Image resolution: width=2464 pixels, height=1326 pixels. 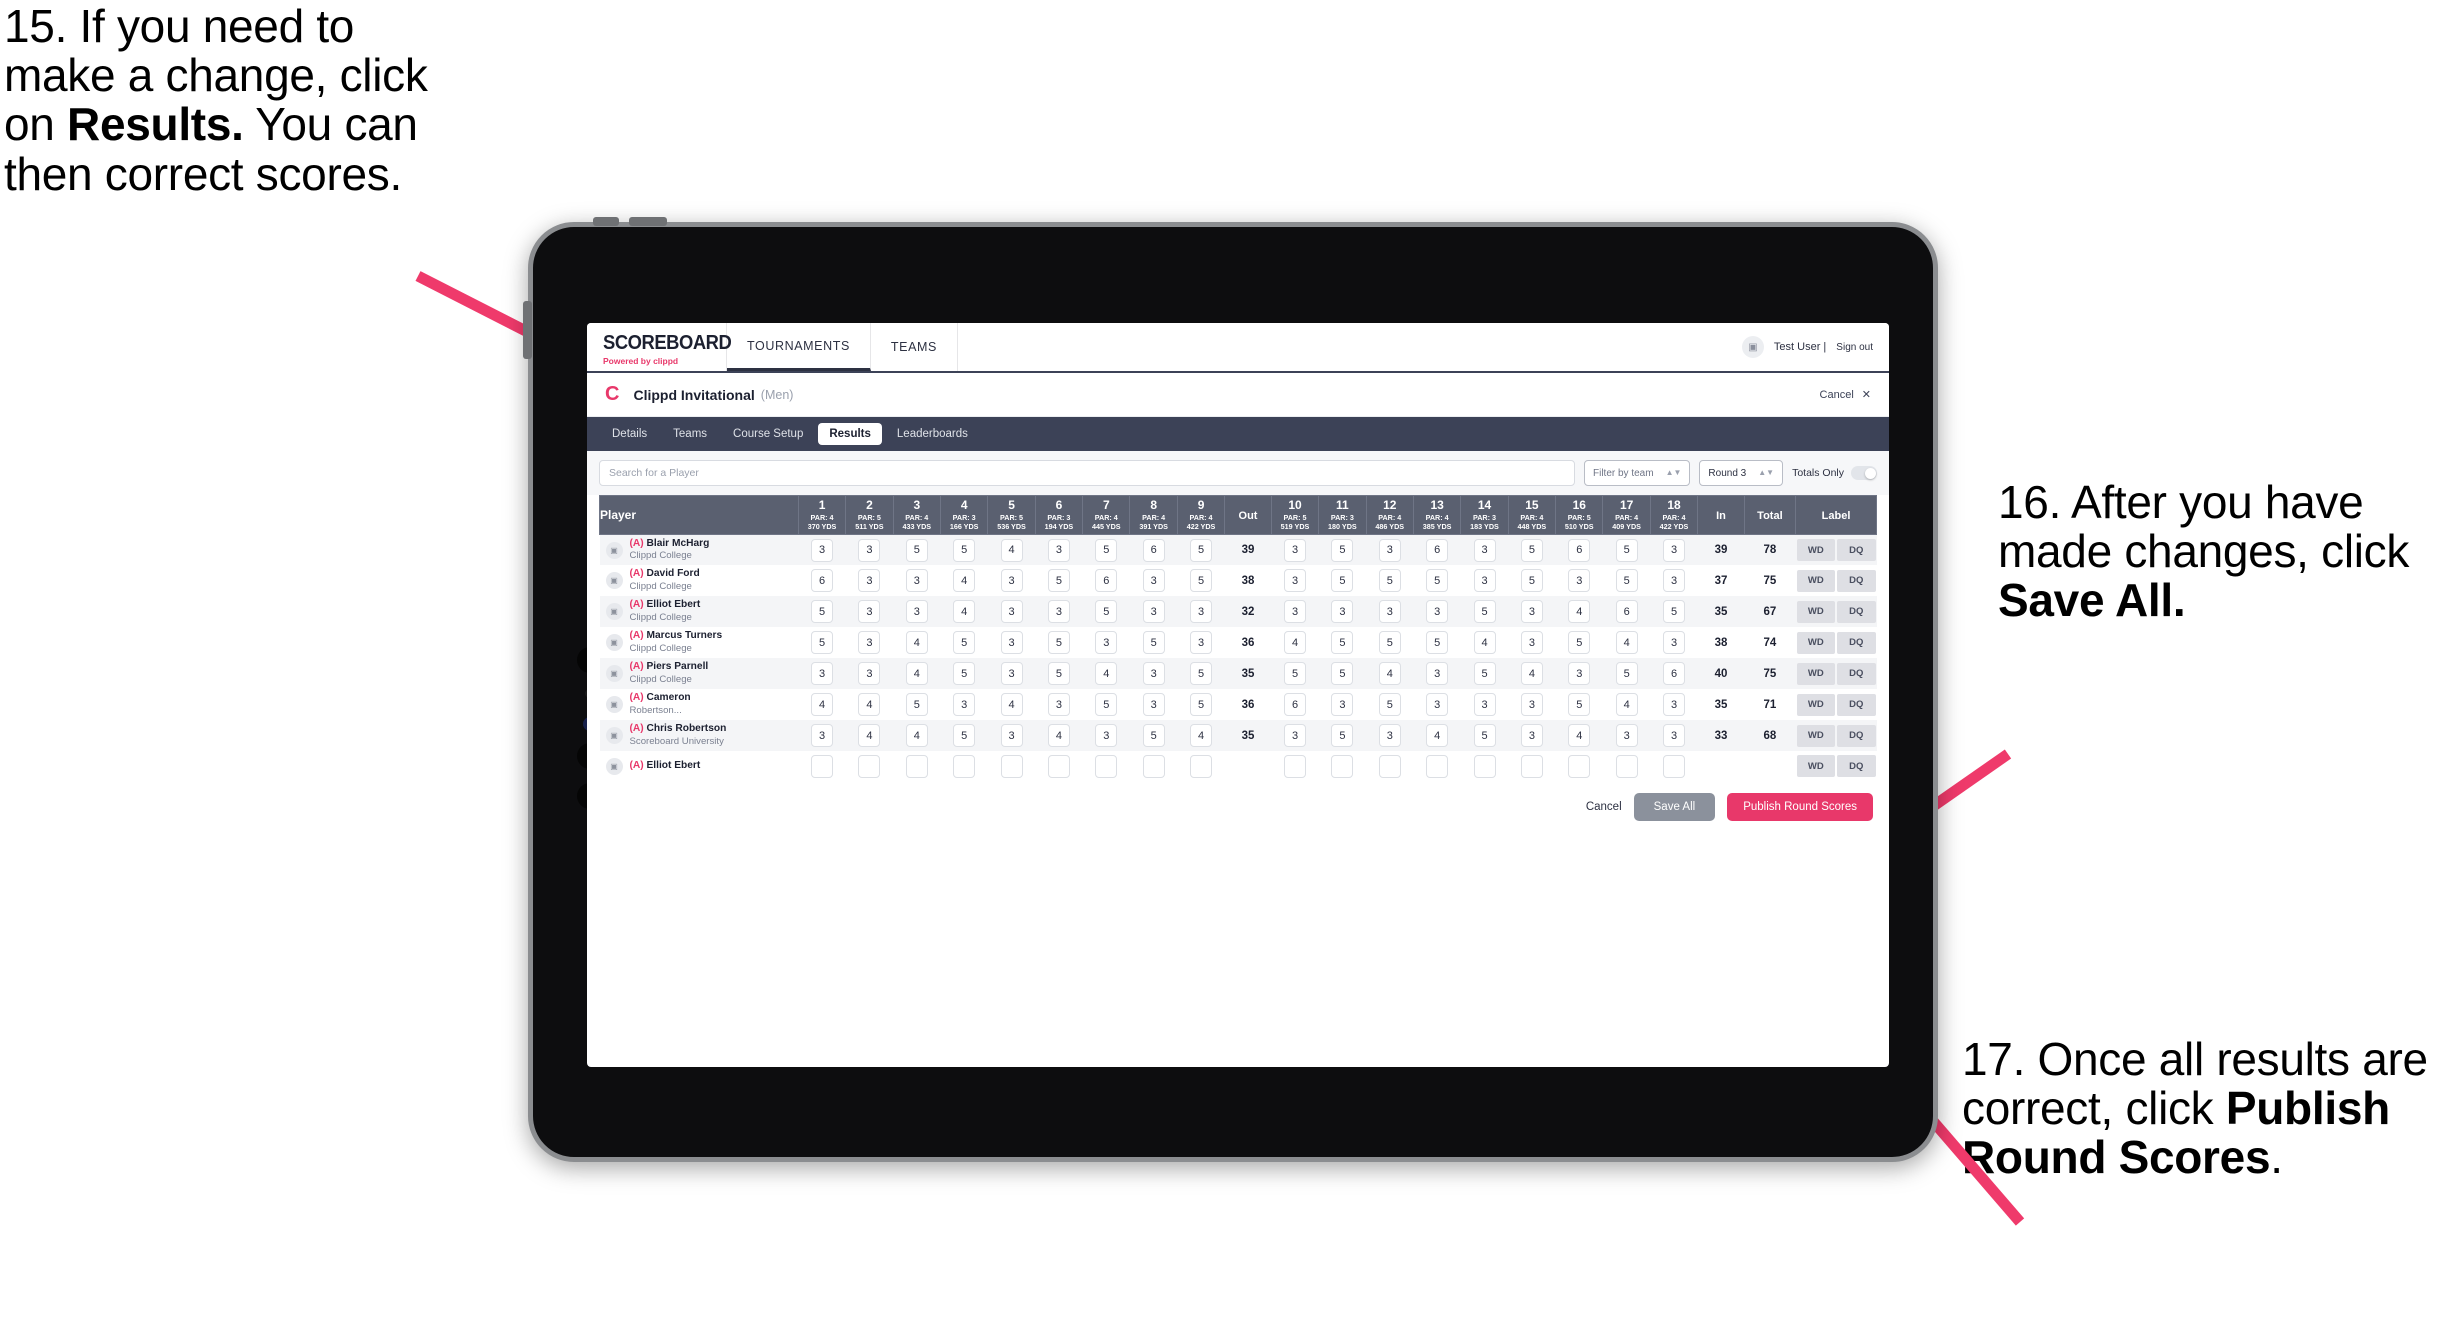 What do you see at coordinates (1011, 549) in the screenshot?
I see `score-cell-hole-5: 4` at bounding box center [1011, 549].